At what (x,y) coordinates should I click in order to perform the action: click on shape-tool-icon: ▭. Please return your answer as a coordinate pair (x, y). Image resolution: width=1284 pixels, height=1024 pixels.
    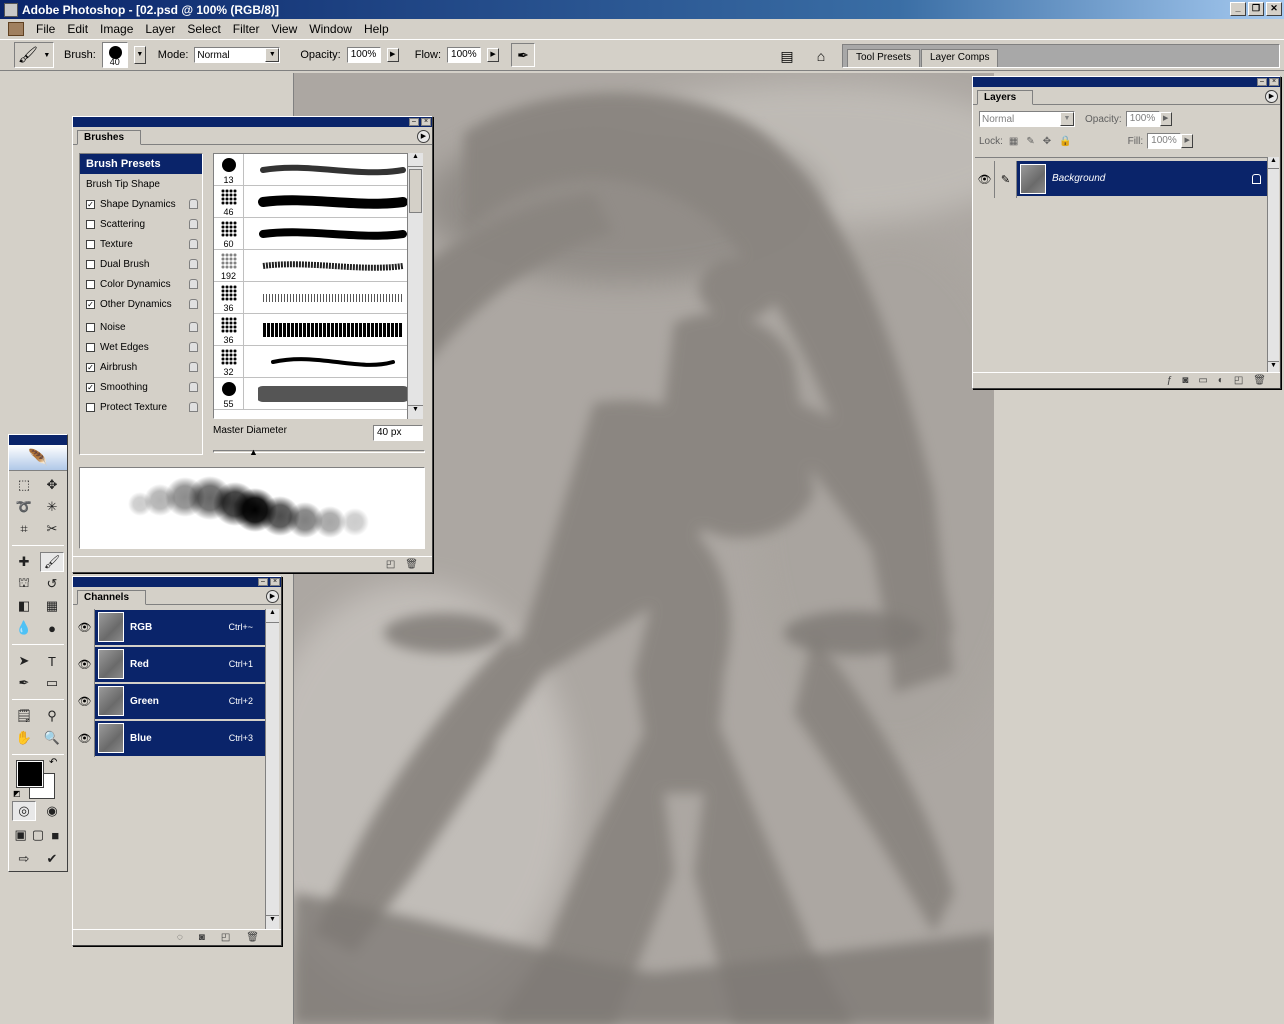
    Looking at the image, I should click on (52, 683).